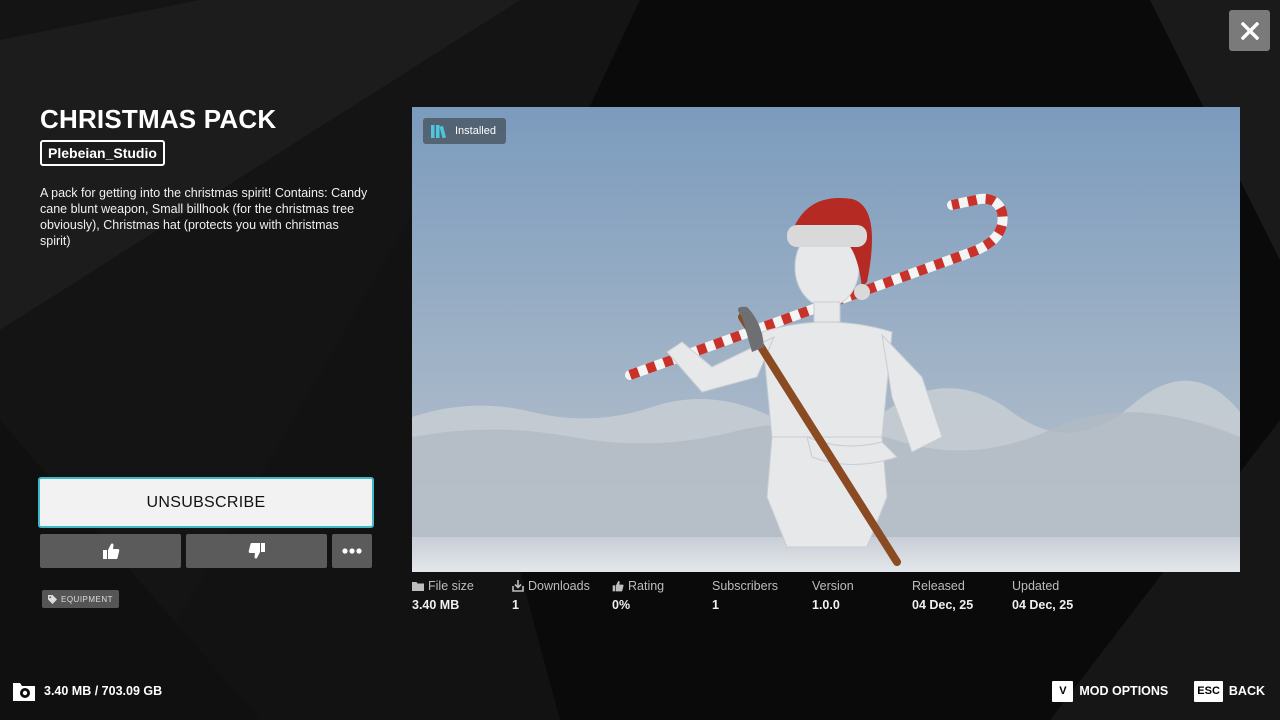 This screenshot has width=1280, height=720. I want to click on storage-text: 3.40 MB / 703.09 GB, so click(103, 691).